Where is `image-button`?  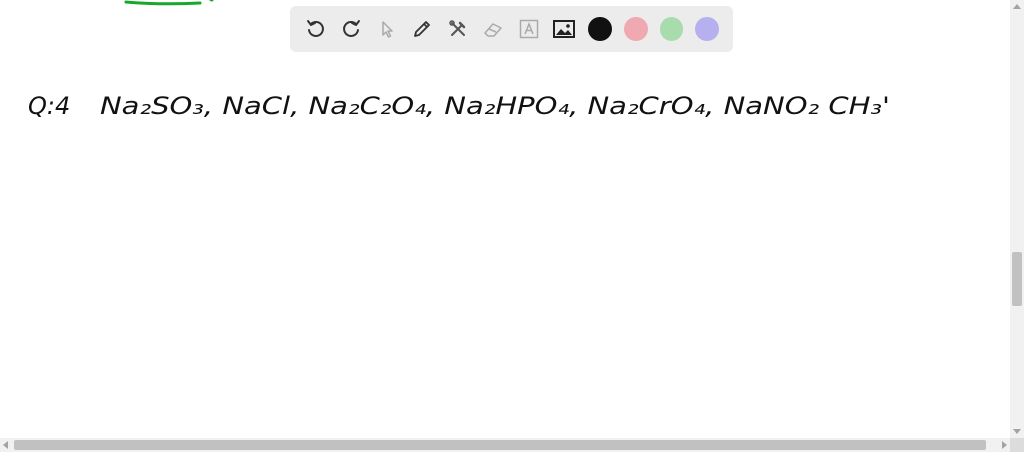
image-button is located at coordinates (565, 29).